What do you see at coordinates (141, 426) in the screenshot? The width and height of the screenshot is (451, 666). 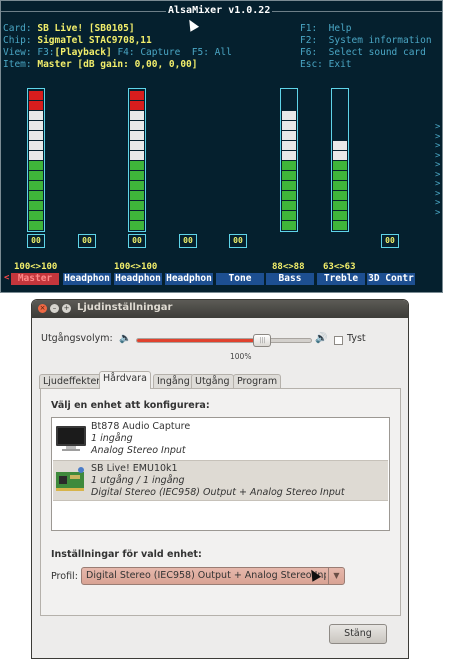 I see `device-name: Bt878 Audio Capture` at bounding box center [141, 426].